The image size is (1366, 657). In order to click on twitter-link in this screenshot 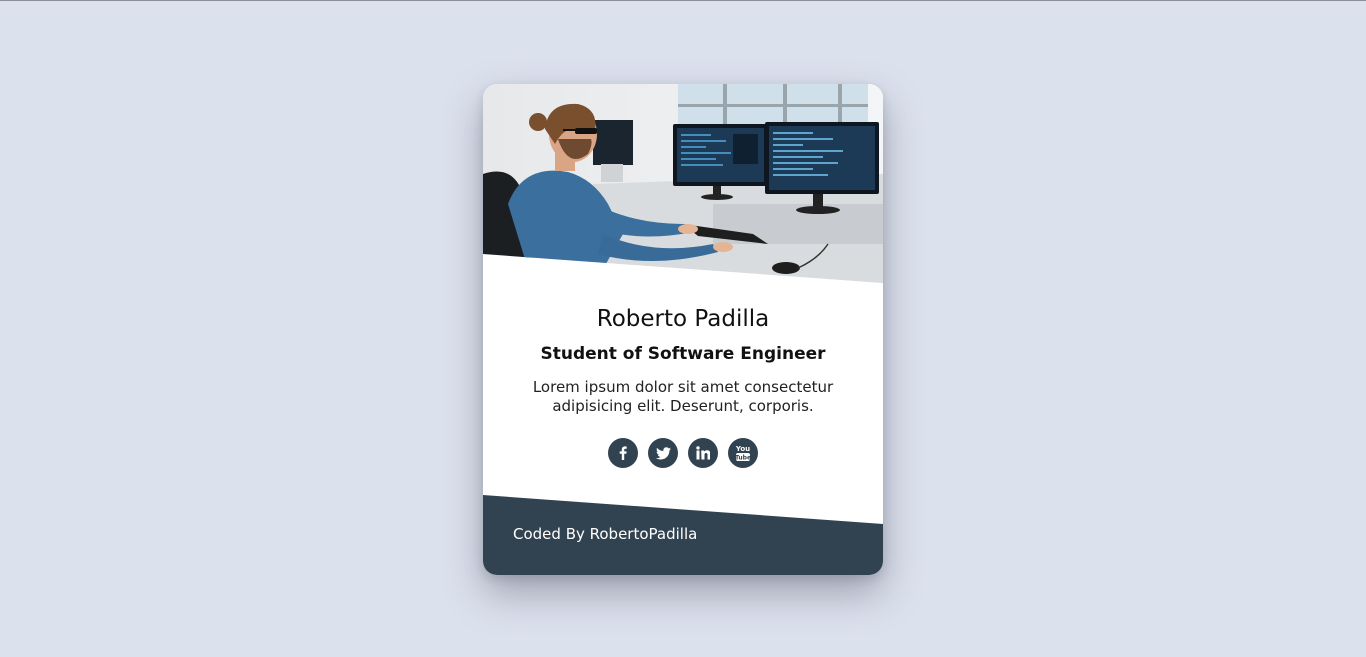, I will do `click(663, 453)`.